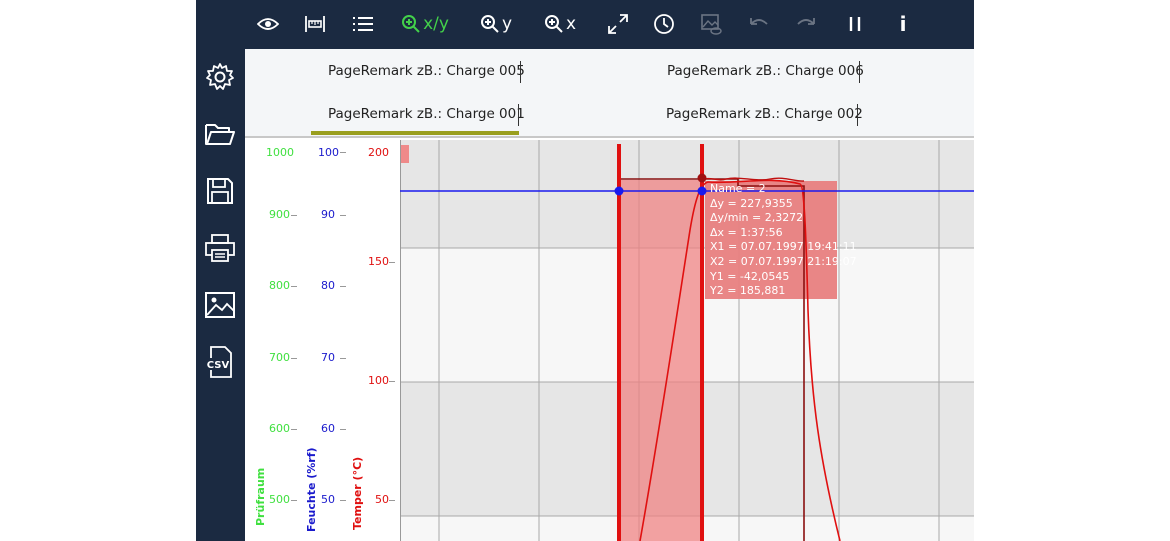 The image size is (1170, 541). I want to click on tab-charge-006: PageRemark zB.: Charge 006, so click(765, 71).